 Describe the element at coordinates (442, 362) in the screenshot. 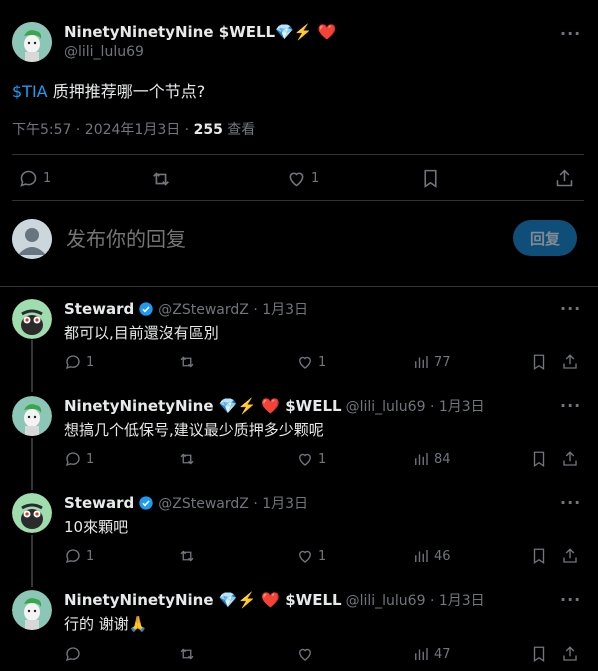

I see `views-count: 77` at that location.